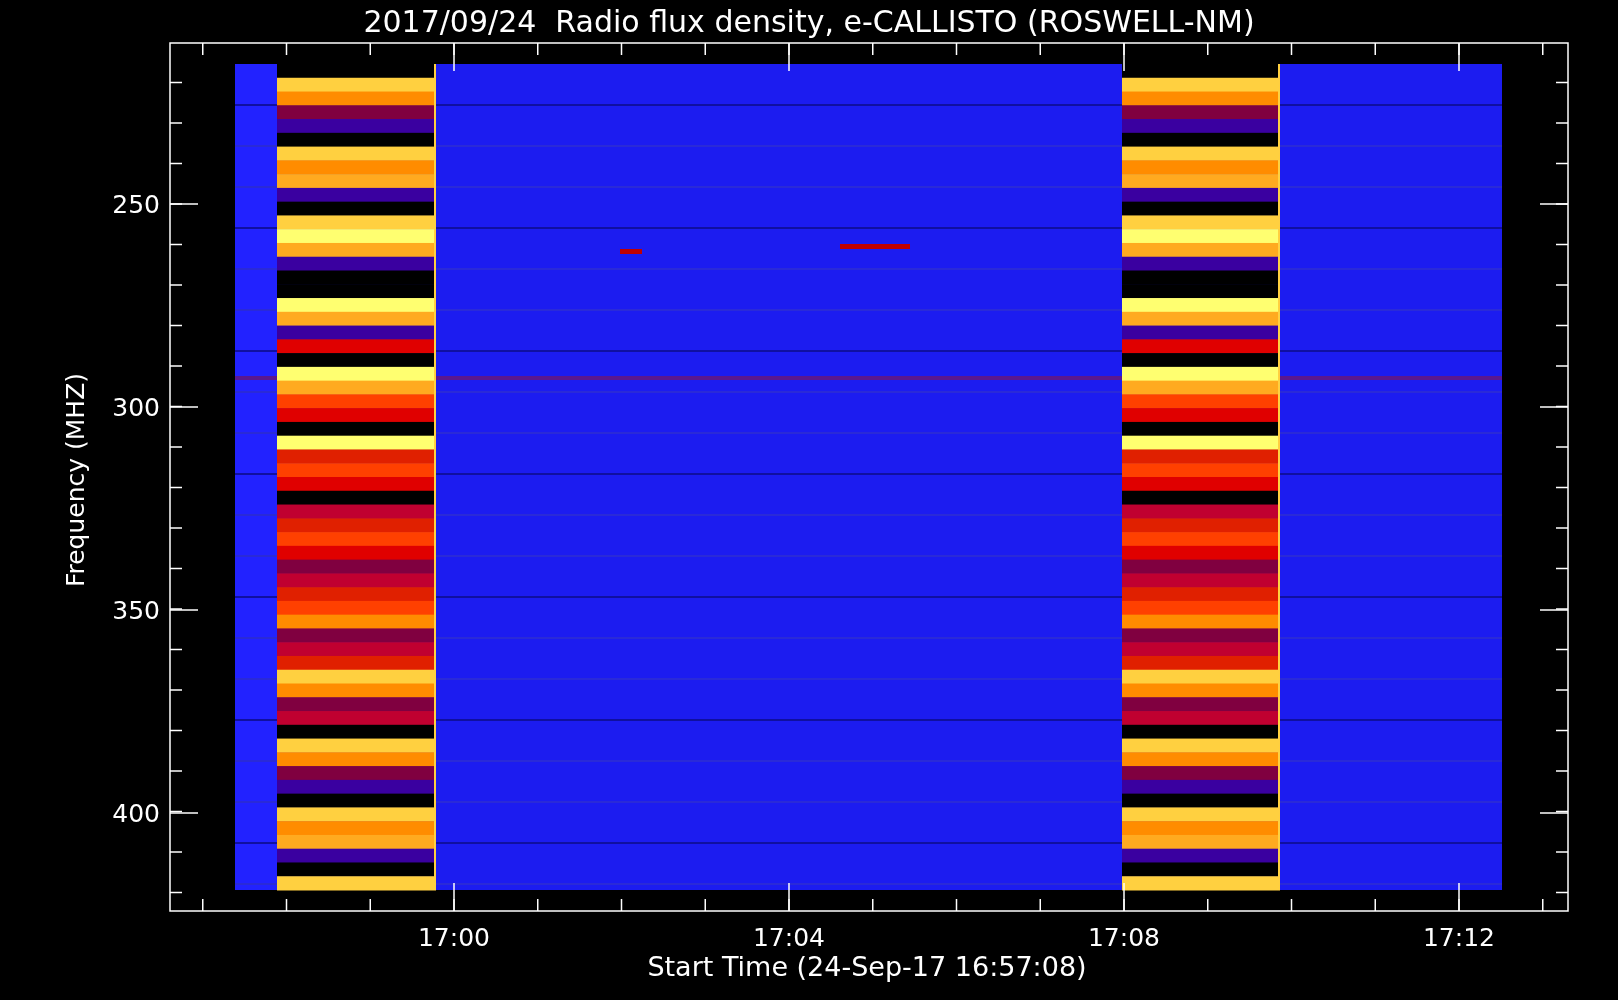 The height and width of the screenshot is (1000, 1618). Describe the element at coordinates (136, 204) in the screenshot. I see `y-tick-label: 250` at that location.